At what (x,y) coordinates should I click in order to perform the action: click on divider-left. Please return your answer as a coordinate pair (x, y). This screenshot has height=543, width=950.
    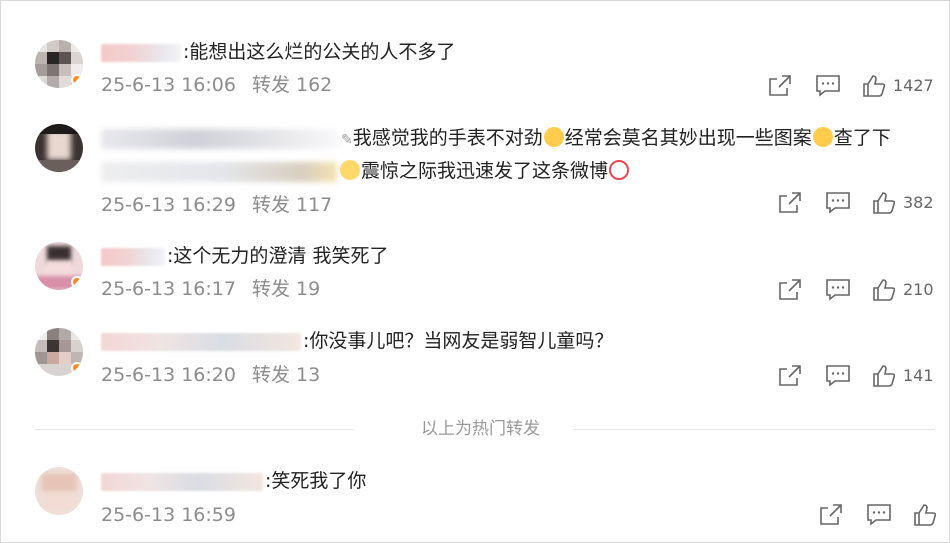
    Looking at the image, I should click on (194, 429).